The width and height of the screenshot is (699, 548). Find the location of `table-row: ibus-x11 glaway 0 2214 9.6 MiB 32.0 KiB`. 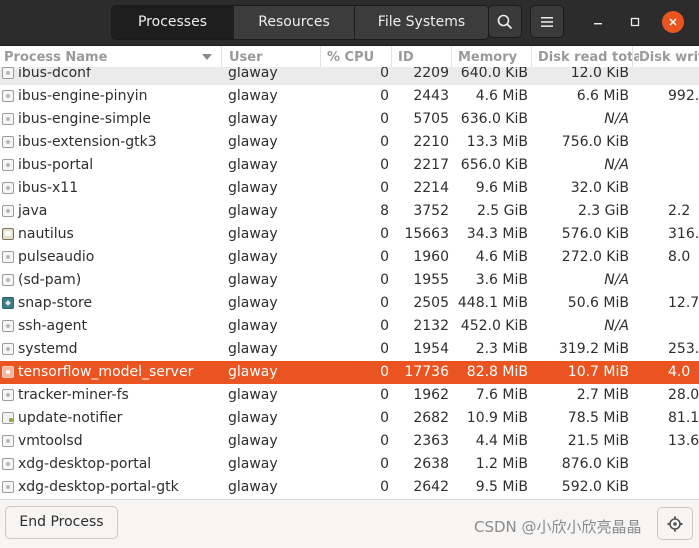

table-row: ibus-x11 glaway 0 2214 9.6 MiB 32.0 KiB is located at coordinates (349, 188).